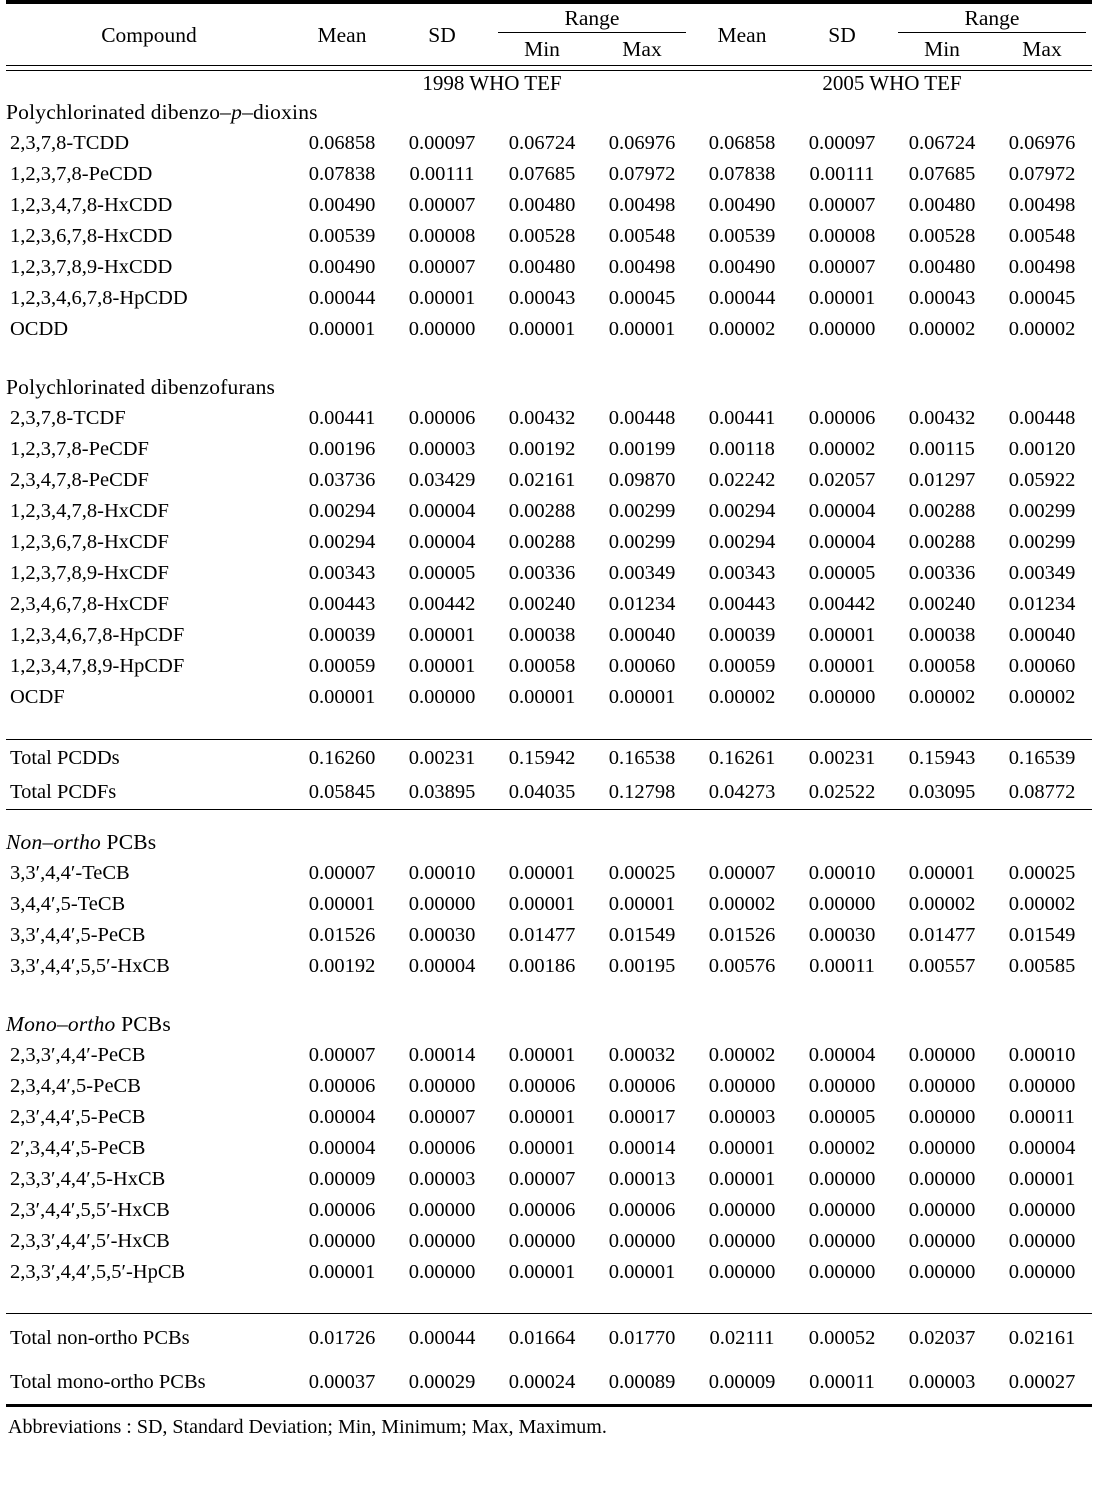 This screenshot has height=1490, width=1098. I want to click on compound-name: 2,3′,4,4′,5,5′‐HxCB, so click(90, 1209).